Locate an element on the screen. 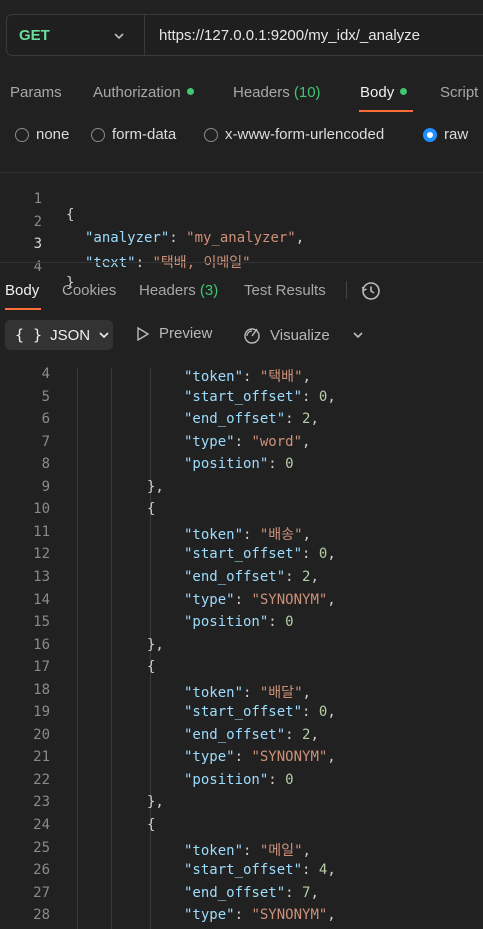  preview-button: Preview is located at coordinates (173, 333).